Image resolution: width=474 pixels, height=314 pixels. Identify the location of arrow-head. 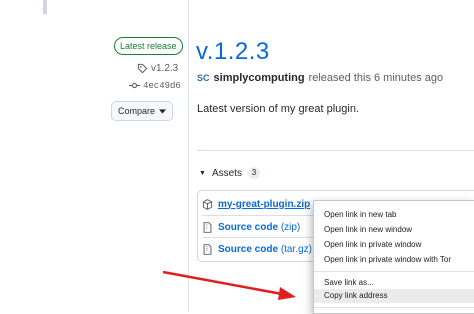
(287, 293).